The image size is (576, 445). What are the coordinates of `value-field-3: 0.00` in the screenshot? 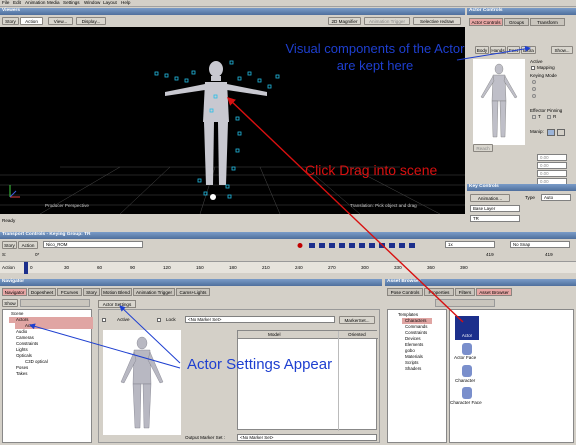 It's located at (552, 173).